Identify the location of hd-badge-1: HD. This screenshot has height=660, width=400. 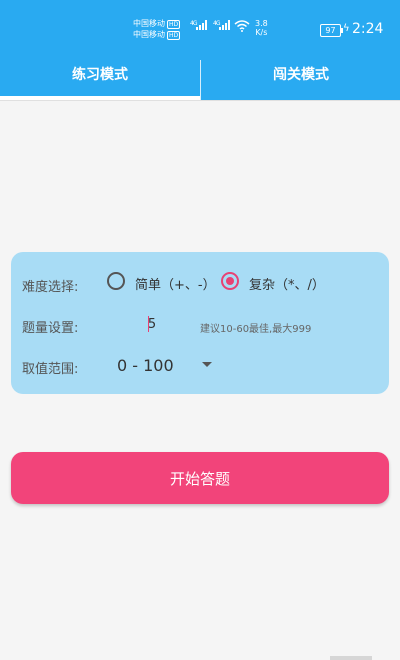
(174, 24).